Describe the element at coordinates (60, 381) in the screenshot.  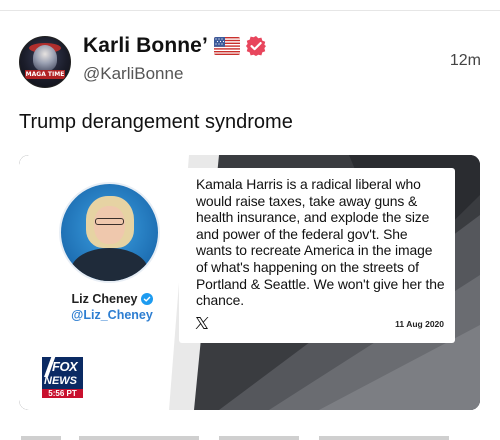
I see `news-logo-text: NEWS` at that location.